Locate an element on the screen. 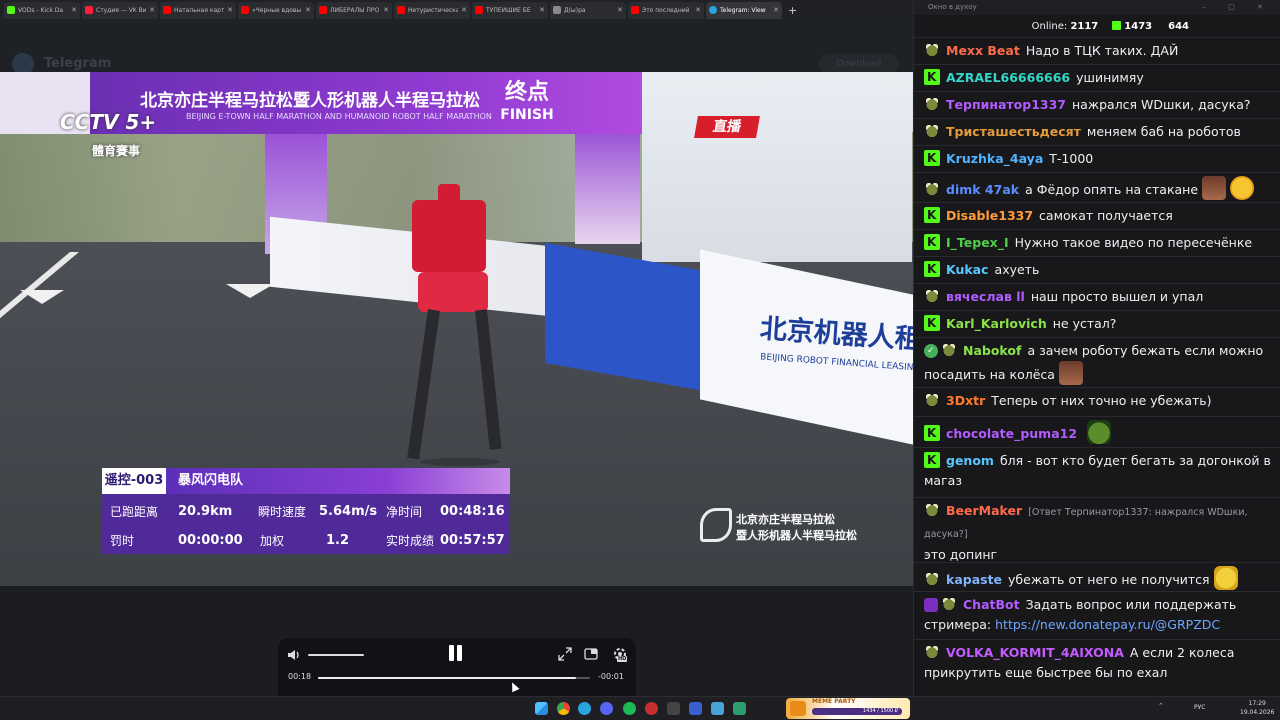  browser-tab: Это последний ✕ is located at coordinates (666, 10).